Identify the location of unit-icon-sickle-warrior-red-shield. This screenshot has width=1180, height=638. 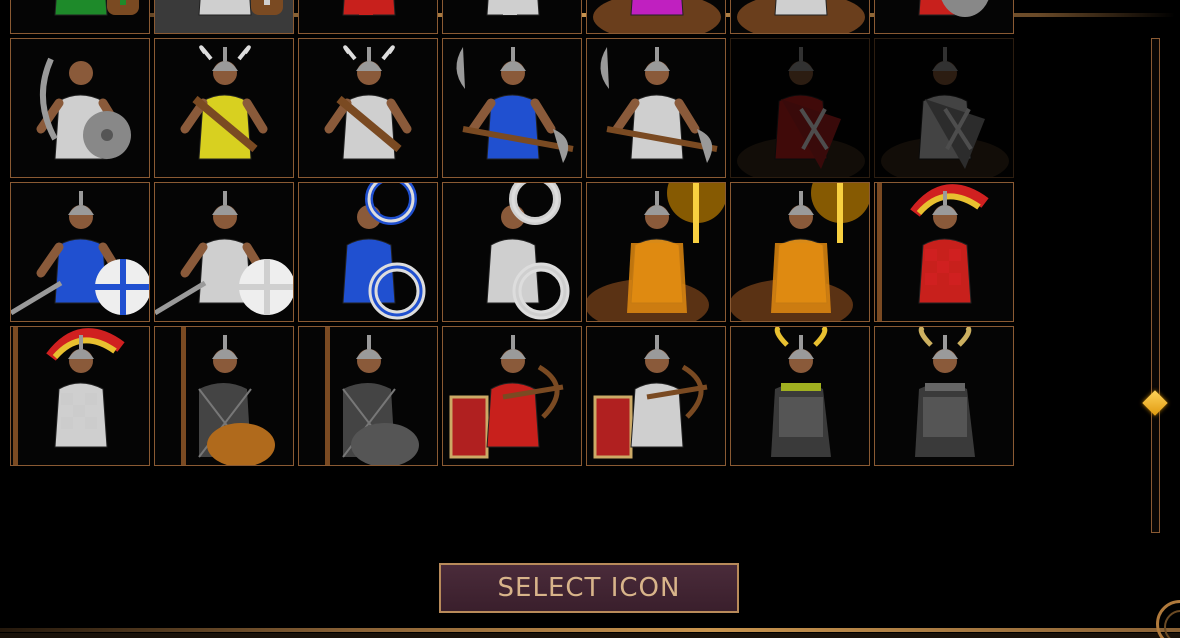
(944, 17).